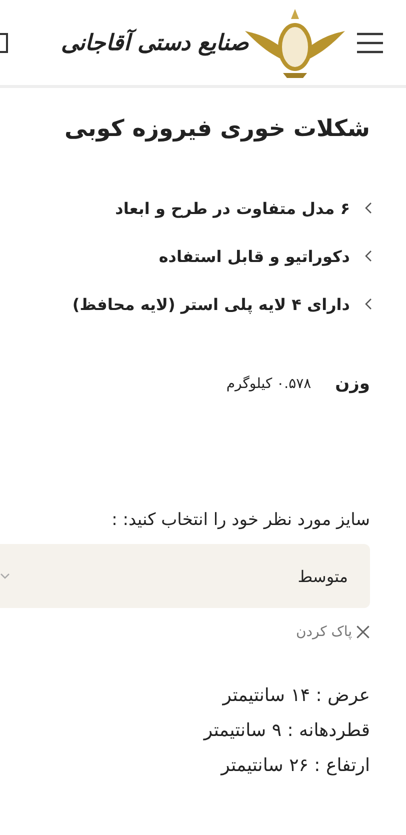 This screenshot has height=835, width=406. I want to click on size-dropdown: متوسط, so click(185, 576).